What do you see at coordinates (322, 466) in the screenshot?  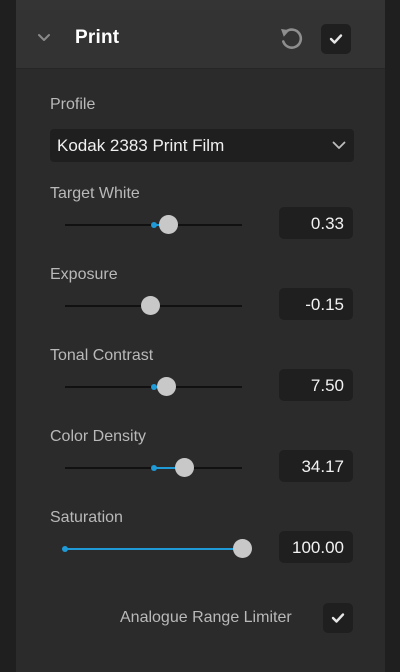 I see `slider-value: 34.17` at bounding box center [322, 466].